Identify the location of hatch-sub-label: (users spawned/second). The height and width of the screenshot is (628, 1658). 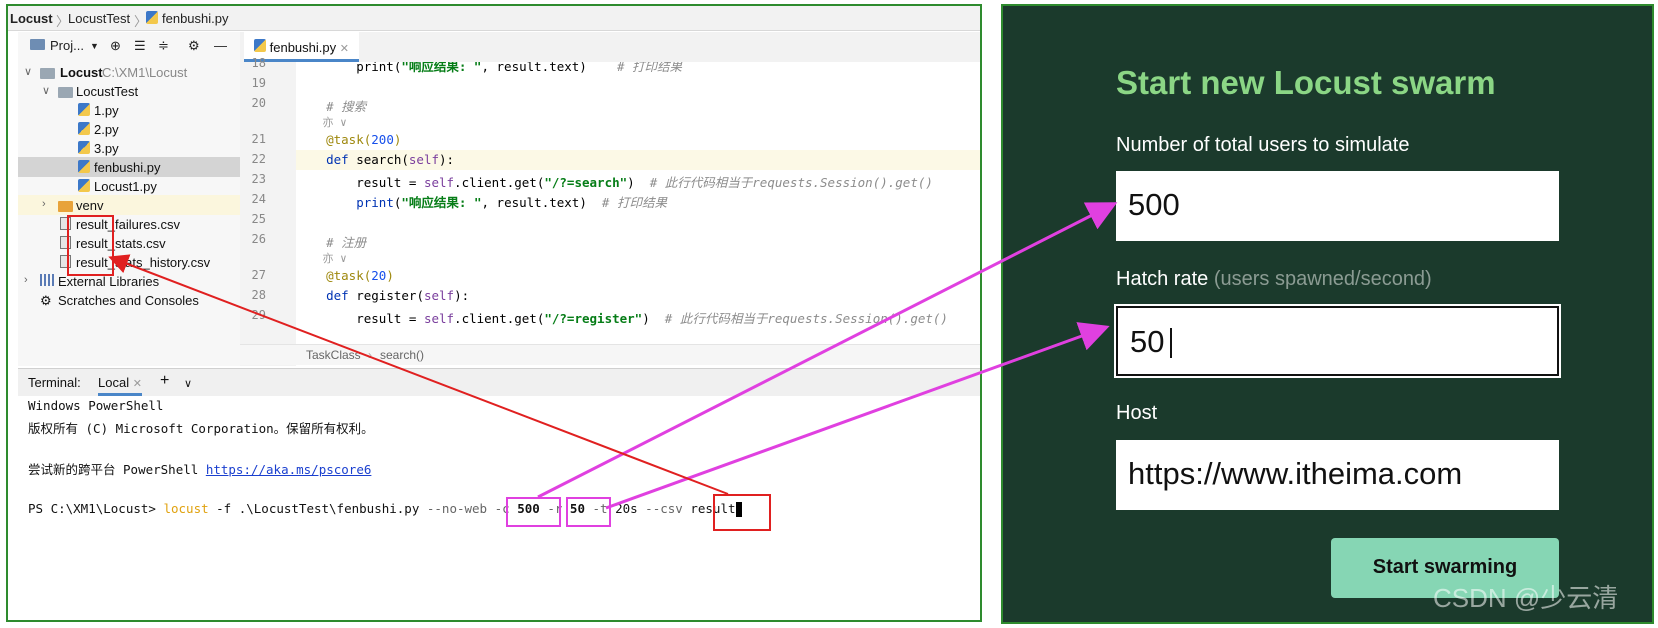
(1322, 279).